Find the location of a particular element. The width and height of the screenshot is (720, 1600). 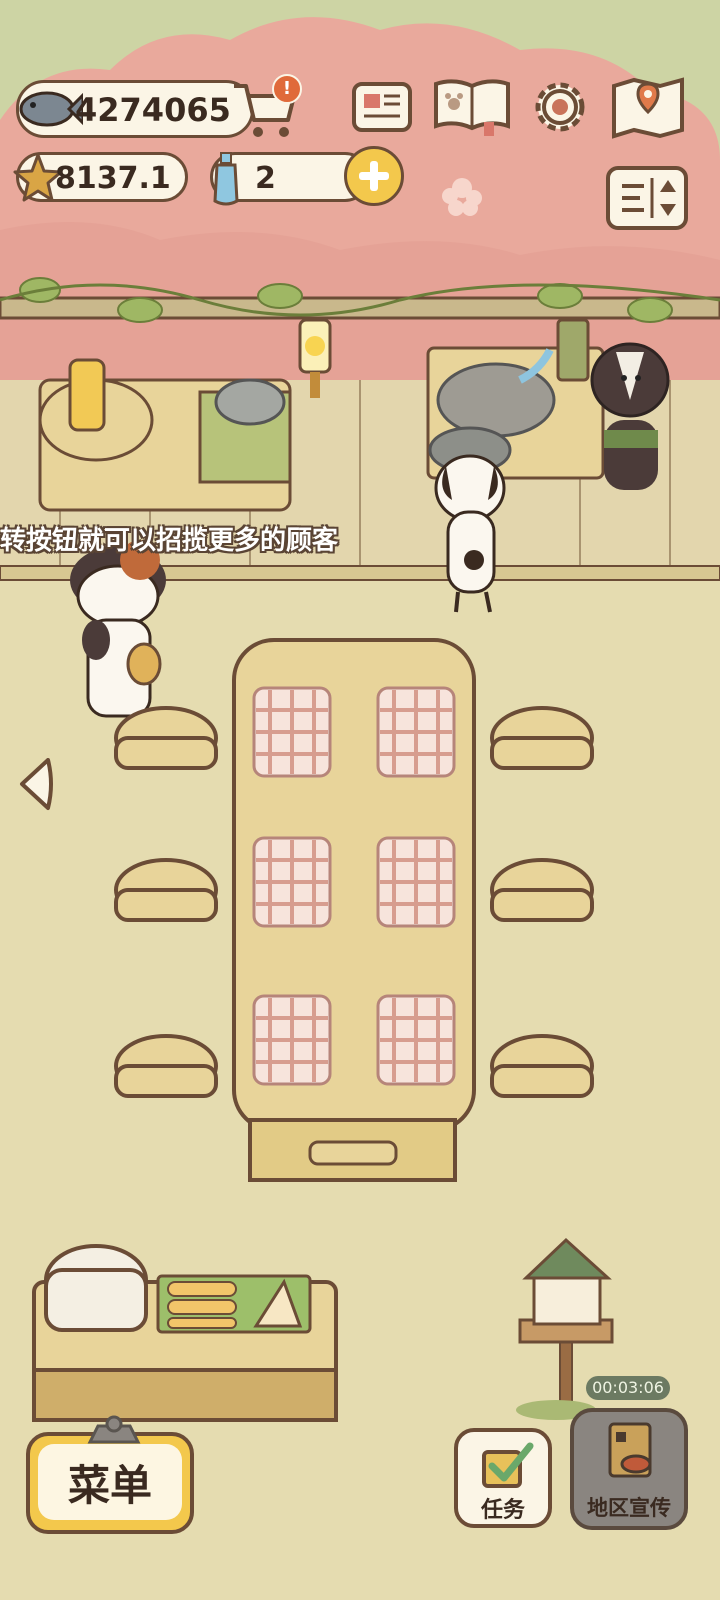

sort-icon is located at coordinates (649, 198).